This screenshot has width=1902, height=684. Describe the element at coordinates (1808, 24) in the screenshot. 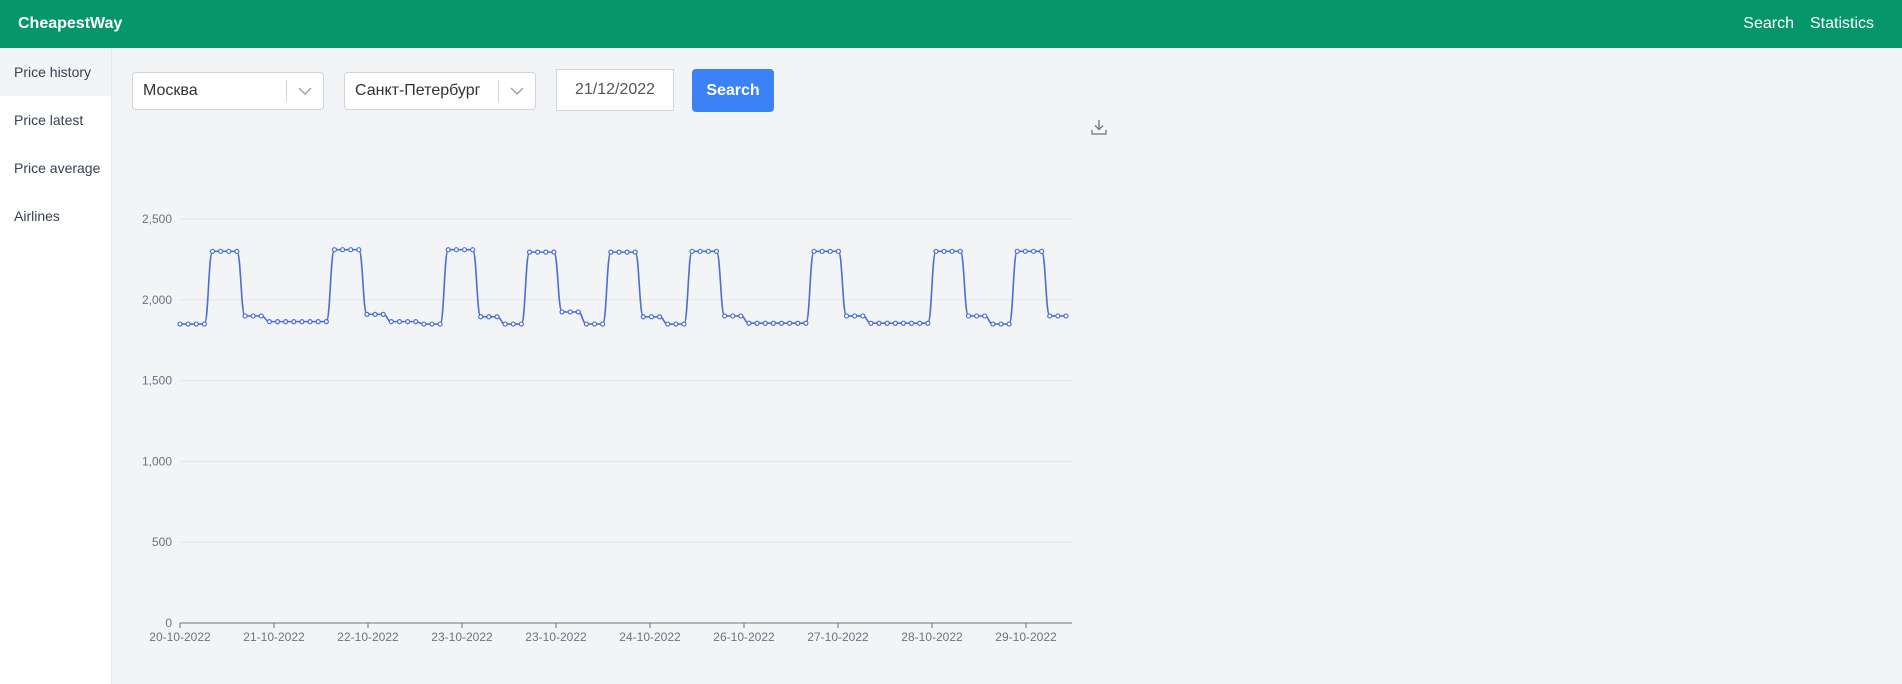

I see `top-nav-links: Search Statistics` at that location.